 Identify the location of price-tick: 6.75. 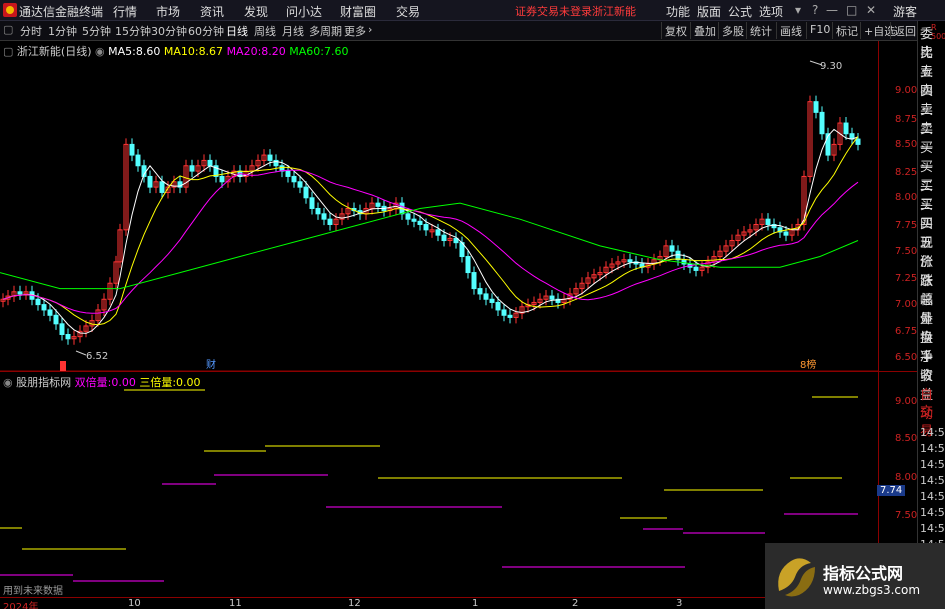
(906, 331).